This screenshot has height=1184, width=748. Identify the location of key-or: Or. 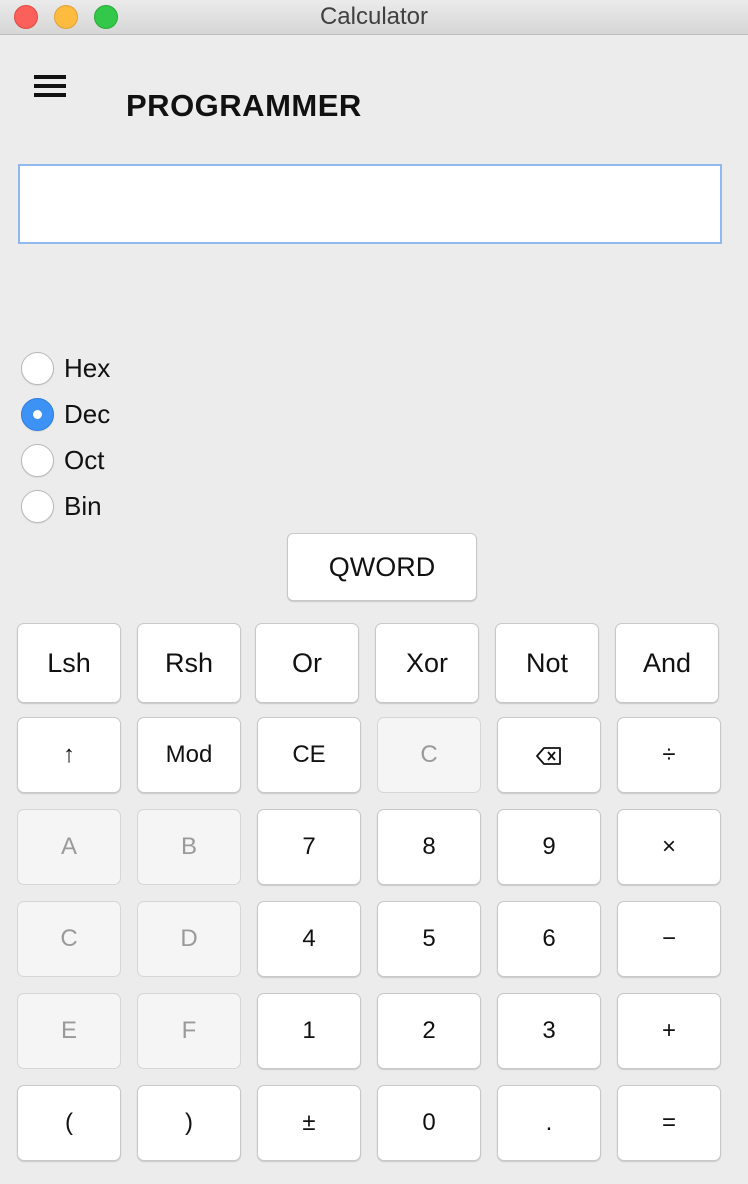
(307, 663).